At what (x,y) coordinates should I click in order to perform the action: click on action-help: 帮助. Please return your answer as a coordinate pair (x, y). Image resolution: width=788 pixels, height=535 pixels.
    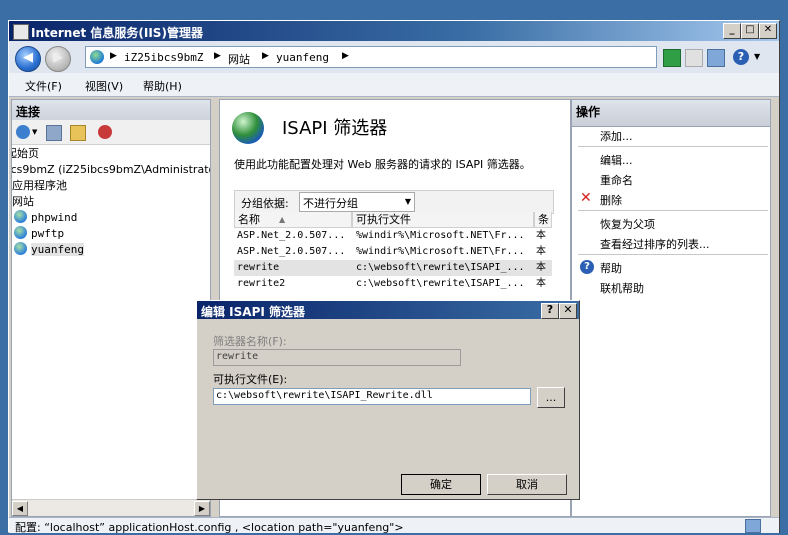
    Looking at the image, I should click on (611, 268).